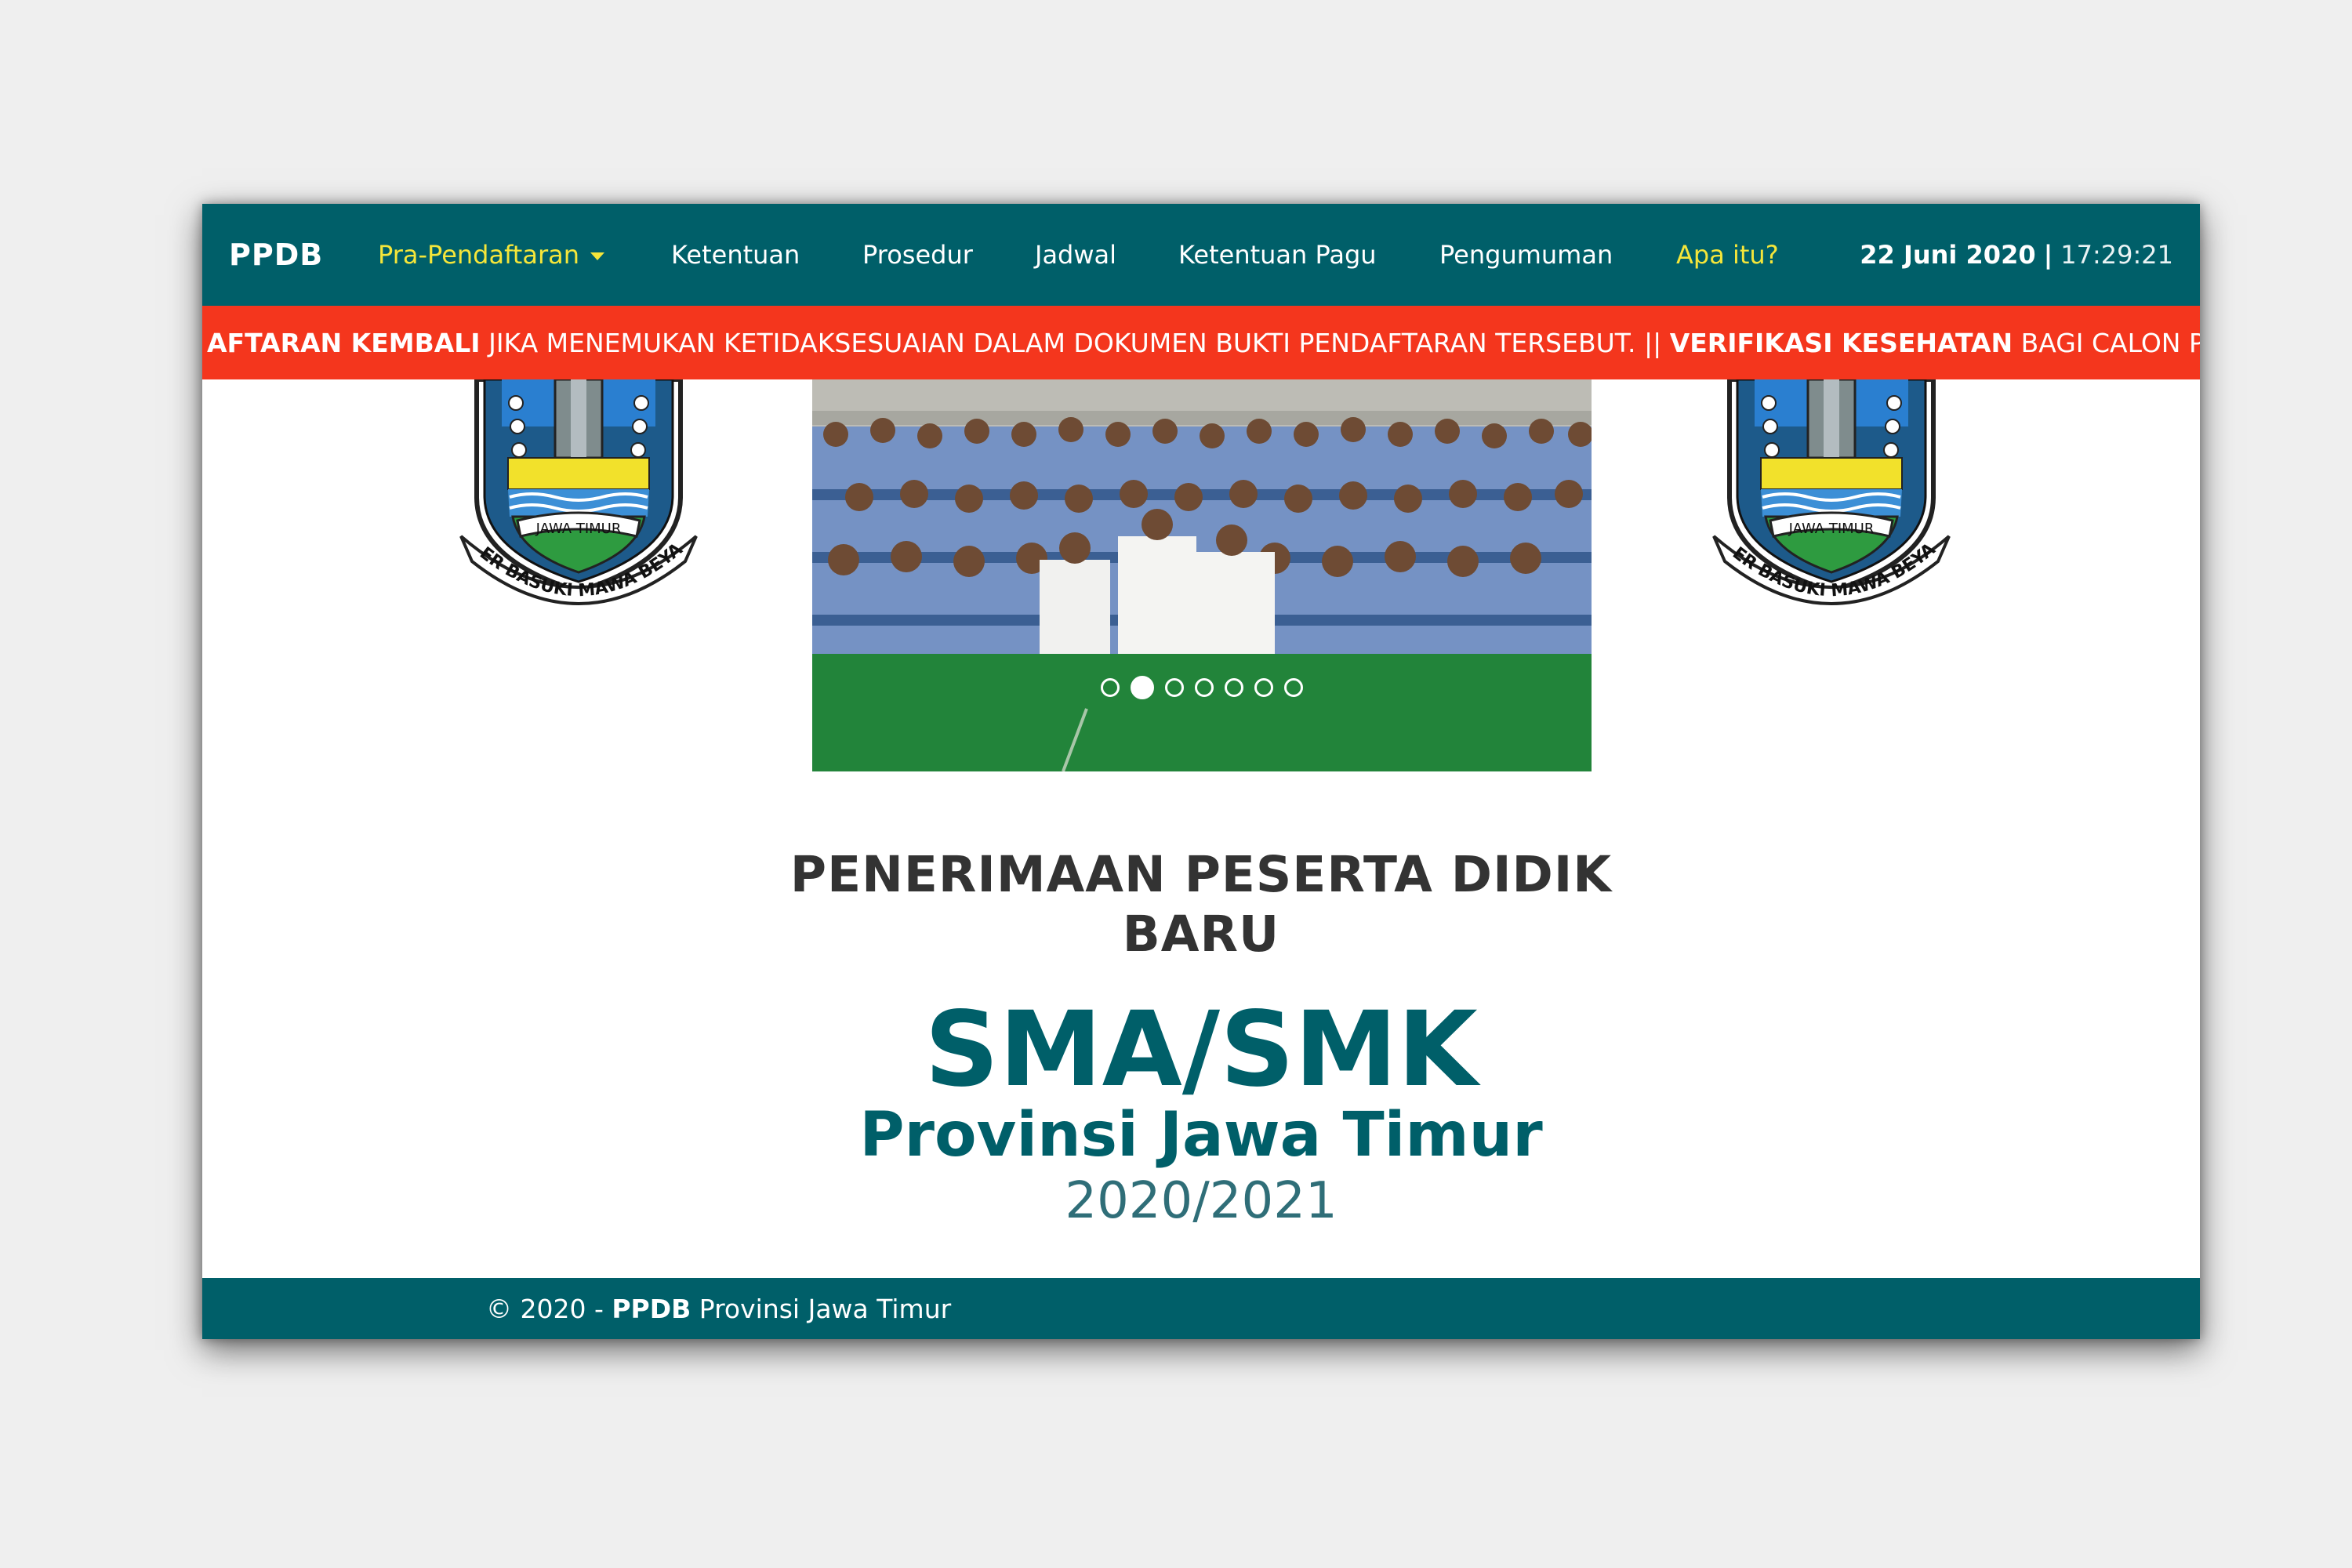  I want to click on hero-main-heading: SMA/SMK, so click(1201, 1049).